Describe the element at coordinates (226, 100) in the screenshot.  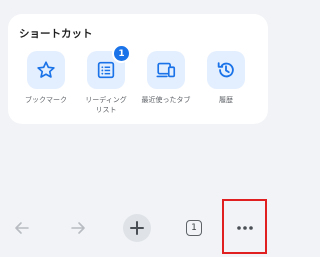
I see `shortcut-label: 履歴` at that location.